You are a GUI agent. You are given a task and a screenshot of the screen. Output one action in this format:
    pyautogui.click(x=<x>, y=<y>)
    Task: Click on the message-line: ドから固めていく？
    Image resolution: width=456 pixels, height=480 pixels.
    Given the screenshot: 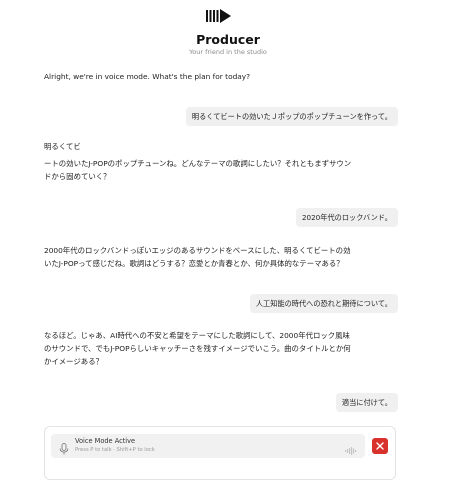 What is the action you would take?
    pyautogui.click(x=77, y=176)
    